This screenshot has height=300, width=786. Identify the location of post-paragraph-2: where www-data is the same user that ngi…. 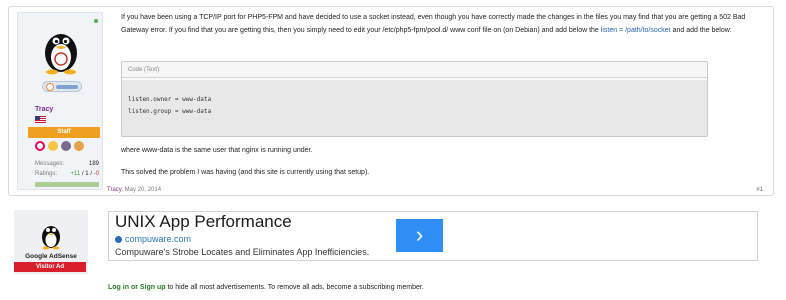
(217, 150).